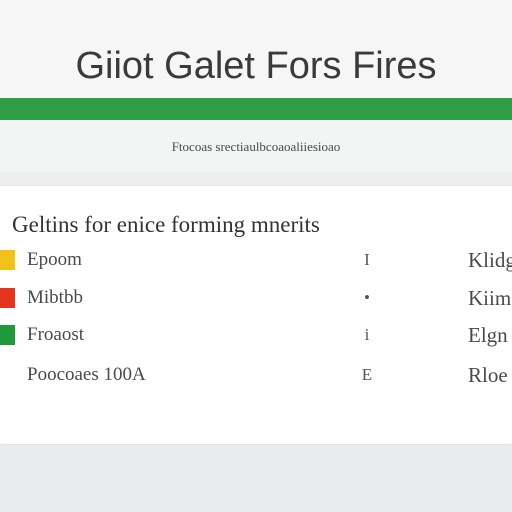 The height and width of the screenshot is (512, 512). What do you see at coordinates (256, 336) in the screenshot?
I see `list-row: Froaost i Elgn` at bounding box center [256, 336].